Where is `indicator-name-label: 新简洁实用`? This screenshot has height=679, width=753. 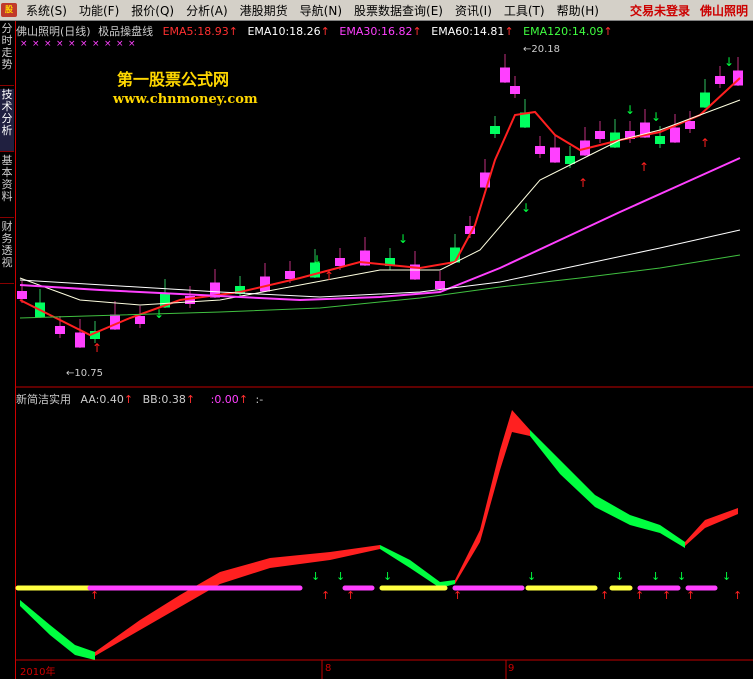
indicator-name-label: 新简洁实用 is located at coordinates (43, 399).